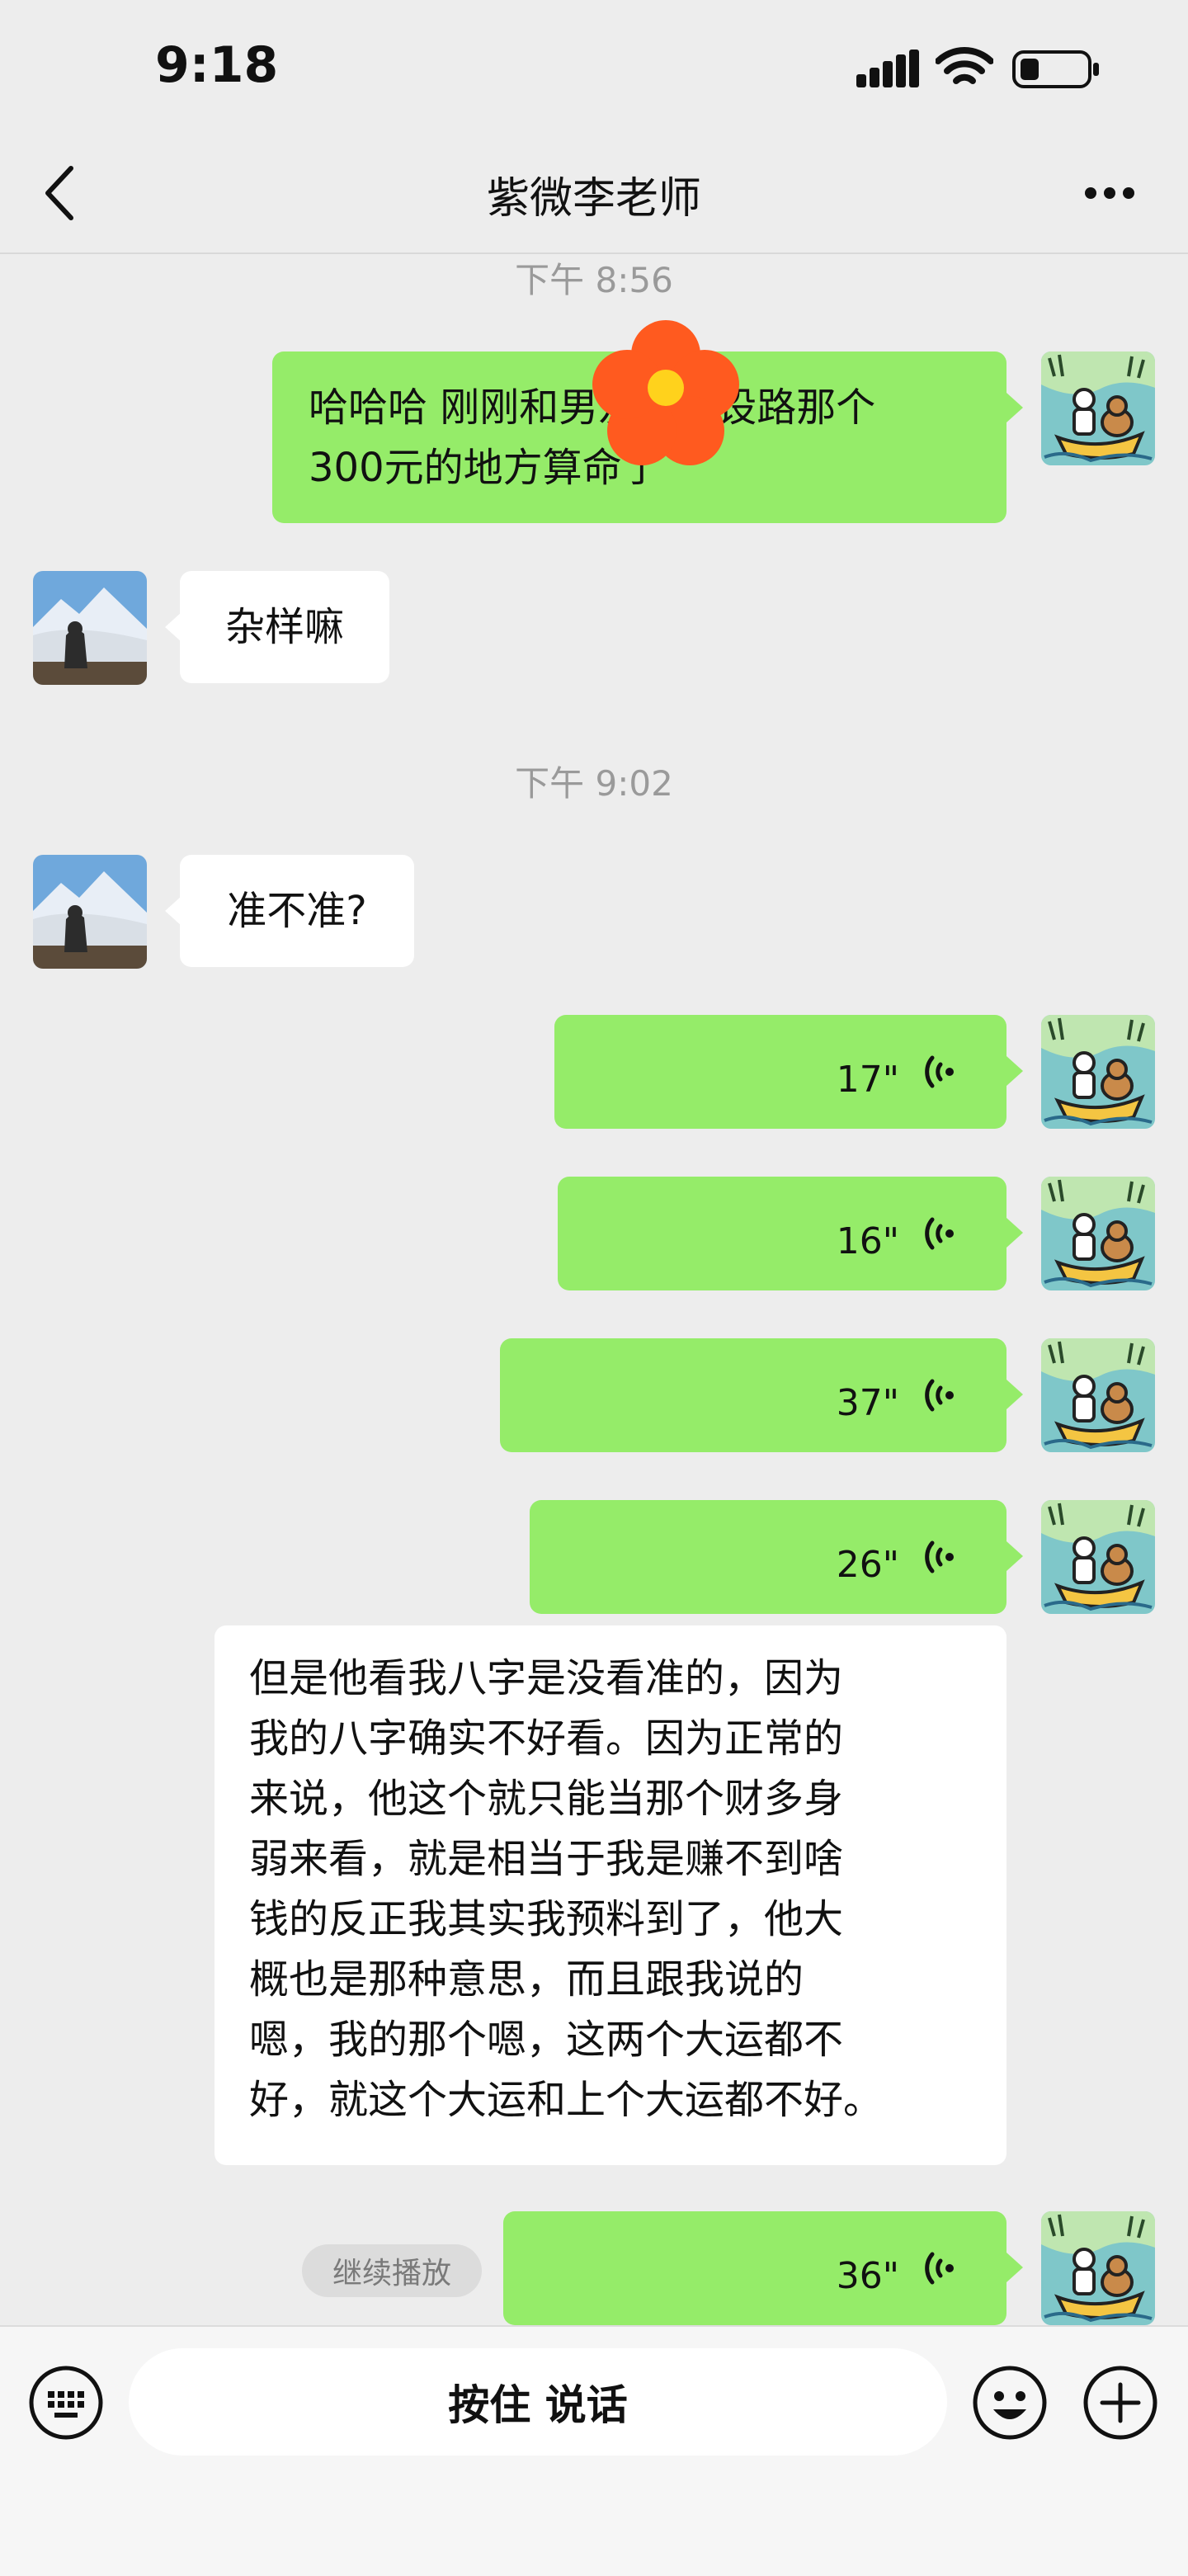 The width and height of the screenshot is (1188, 2576). Describe the element at coordinates (538, 2402) in the screenshot. I see `hold-to-talk-button: 按住 说话` at that location.